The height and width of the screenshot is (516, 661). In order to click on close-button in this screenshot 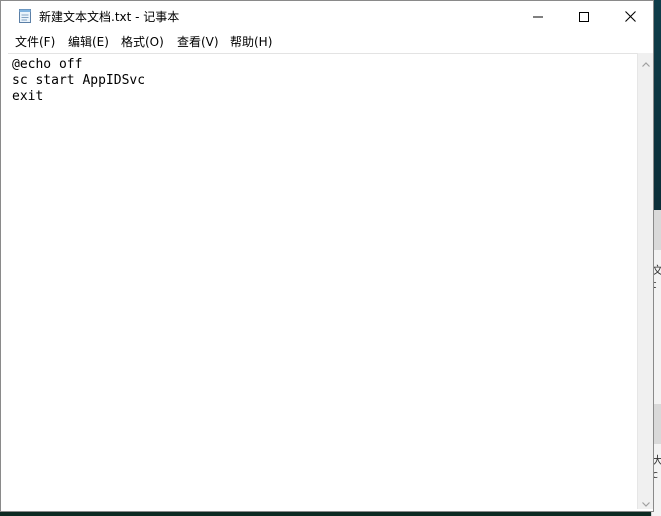, I will do `click(630, 16)`.